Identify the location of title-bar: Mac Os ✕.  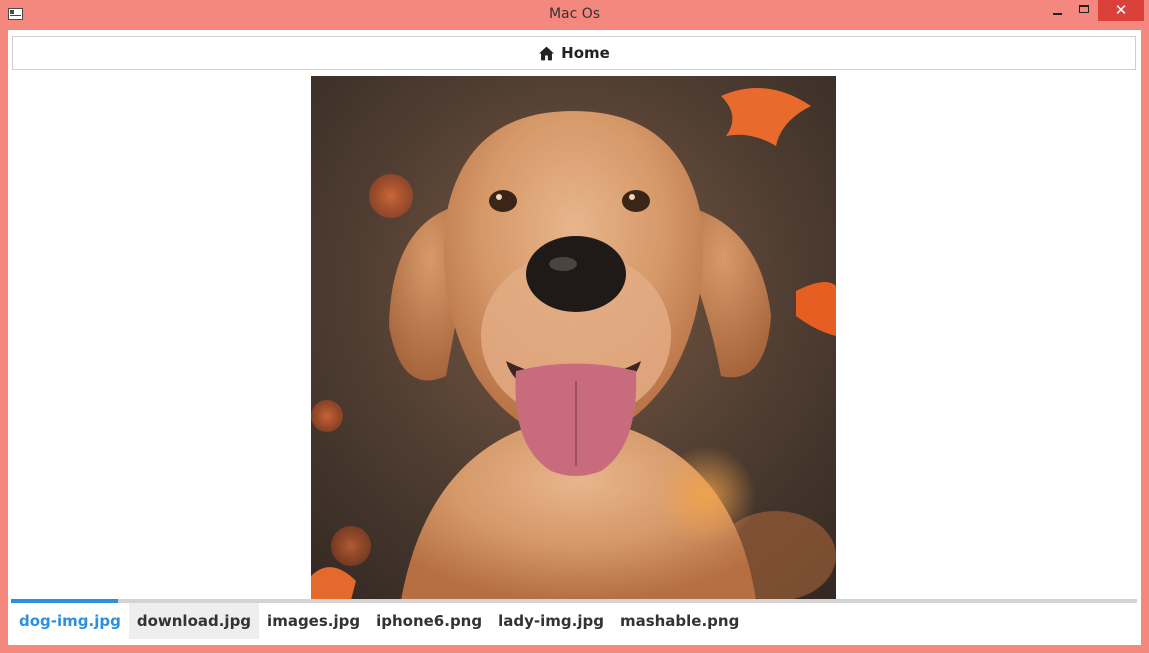
(574, 15).